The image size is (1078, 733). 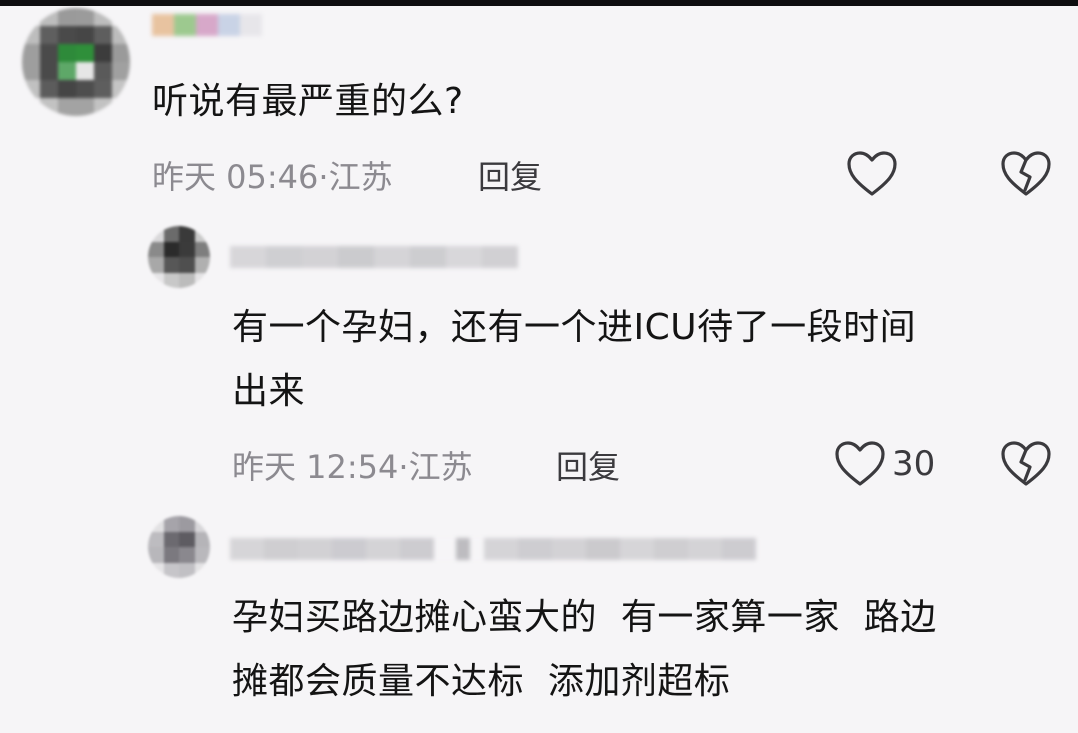 I want to click on like-count: 30, so click(x=914, y=464).